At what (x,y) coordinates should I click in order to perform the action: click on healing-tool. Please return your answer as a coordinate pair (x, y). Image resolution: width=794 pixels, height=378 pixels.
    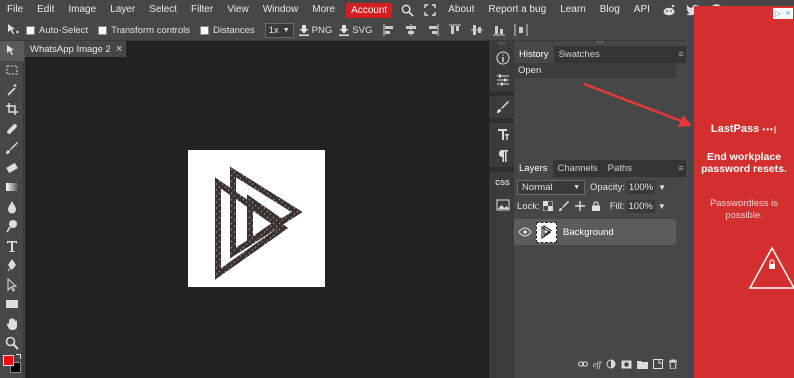
    Looking at the image, I should click on (12, 129).